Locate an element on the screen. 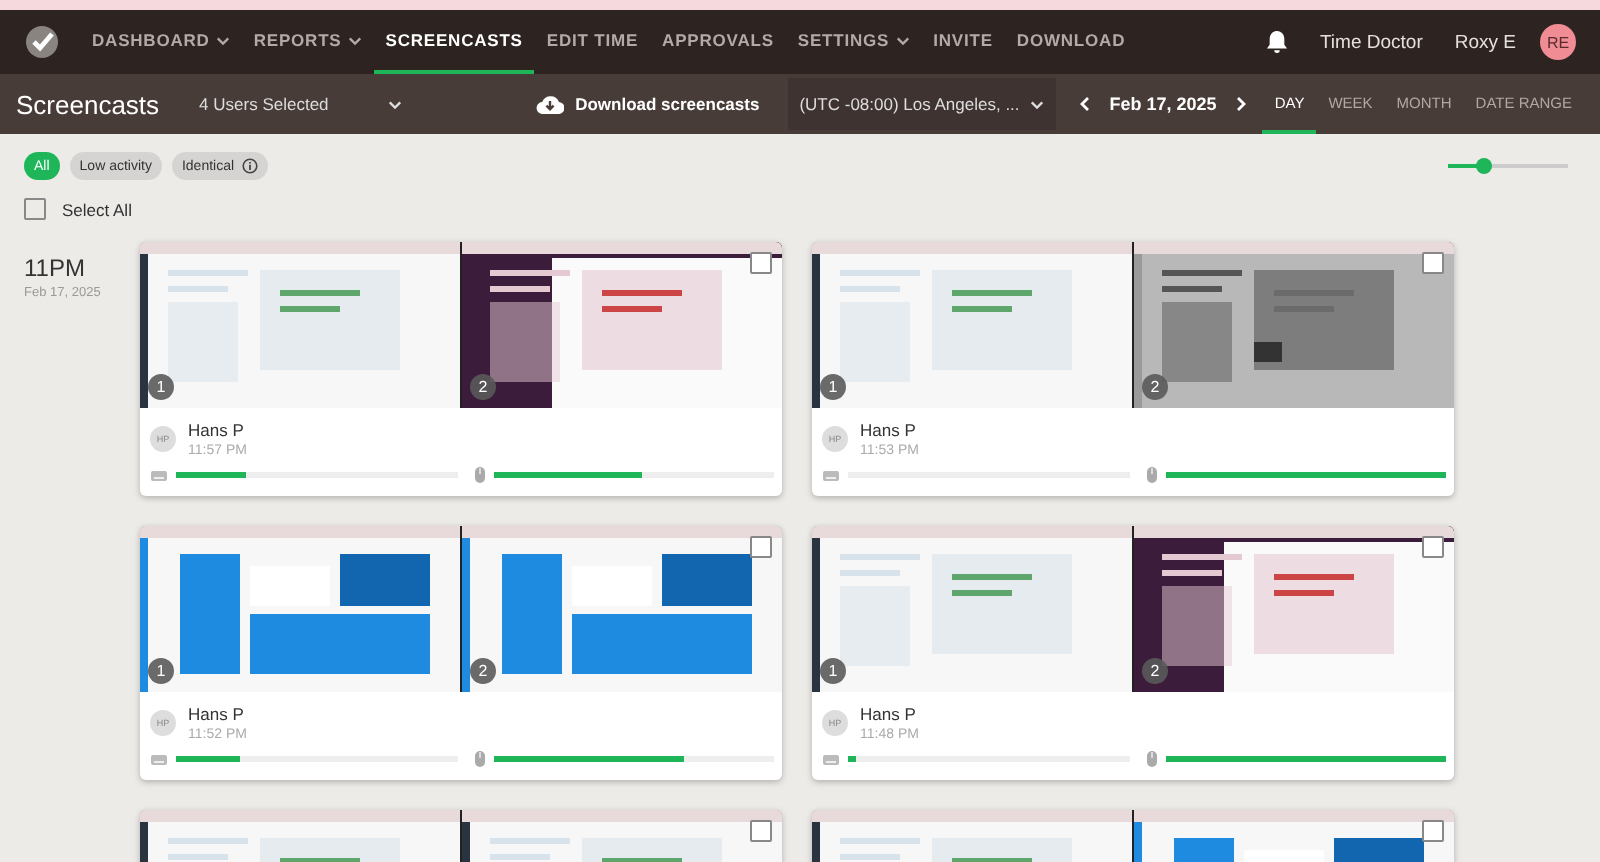  select-all-label: Select All is located at coordinates (97, 209).